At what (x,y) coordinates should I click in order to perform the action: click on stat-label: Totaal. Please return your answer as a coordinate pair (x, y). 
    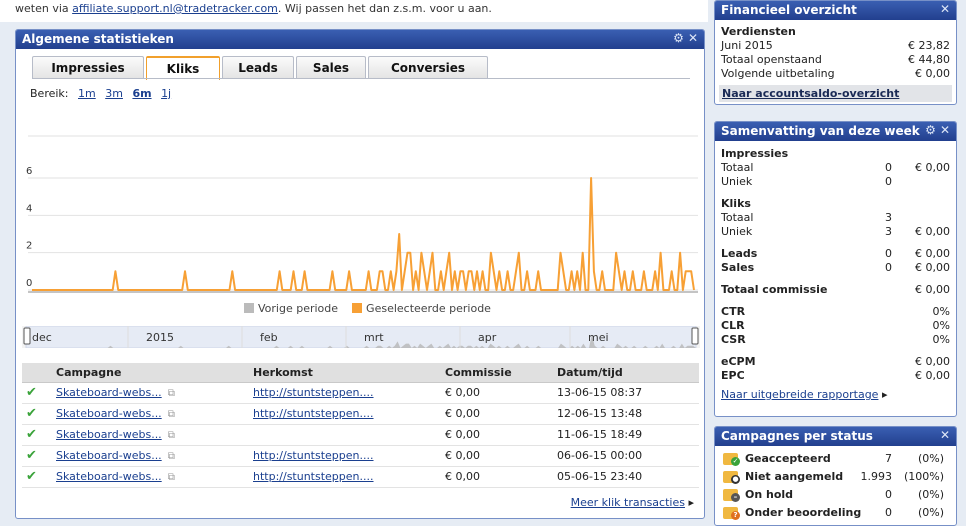
    Looking at the image, I should click on (737, 167).